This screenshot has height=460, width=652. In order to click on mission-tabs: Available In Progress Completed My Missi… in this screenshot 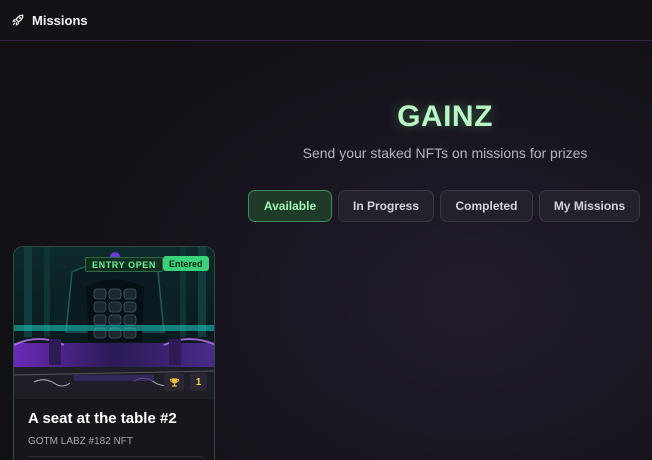, I will do `click(444, 206)`.